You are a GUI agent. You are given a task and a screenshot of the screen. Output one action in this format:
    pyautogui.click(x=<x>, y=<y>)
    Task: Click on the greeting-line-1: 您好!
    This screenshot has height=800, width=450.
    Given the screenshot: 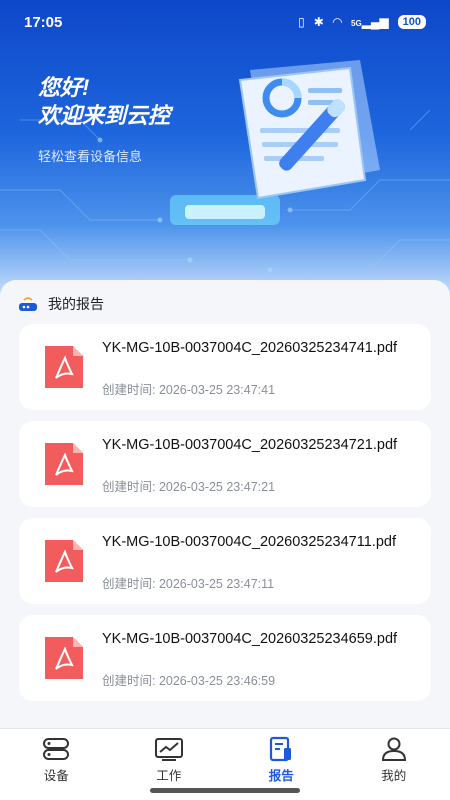 What is the action you would take?
    pyautogui.click(x=64, y=87)
    